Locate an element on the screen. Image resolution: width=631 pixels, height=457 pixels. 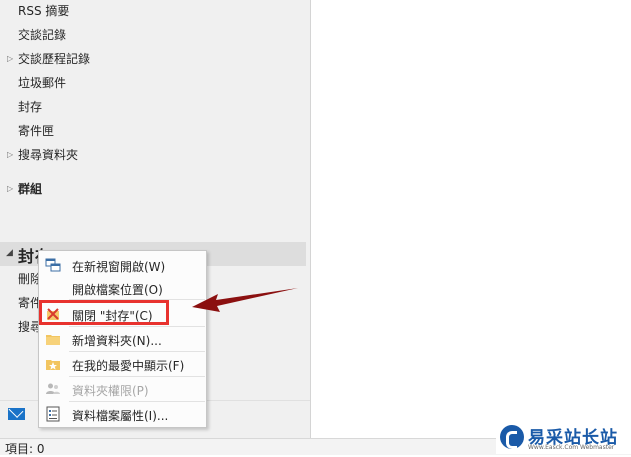
menu-open-new-window: 在新視窗開啟(W) is located at coordinates (122, 265).